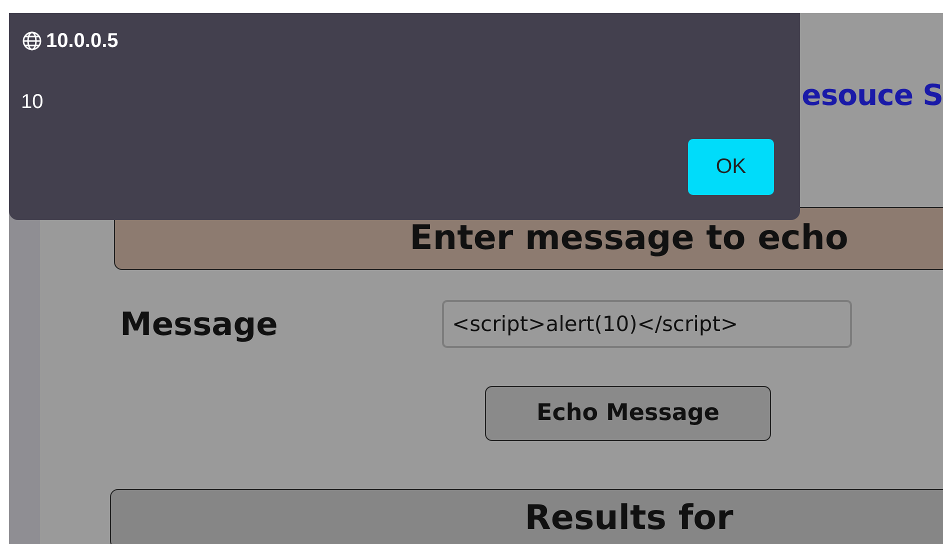 The height and width of the screenshot is (544, 943). I want to click on section-header: Results for, so click(526, 516).